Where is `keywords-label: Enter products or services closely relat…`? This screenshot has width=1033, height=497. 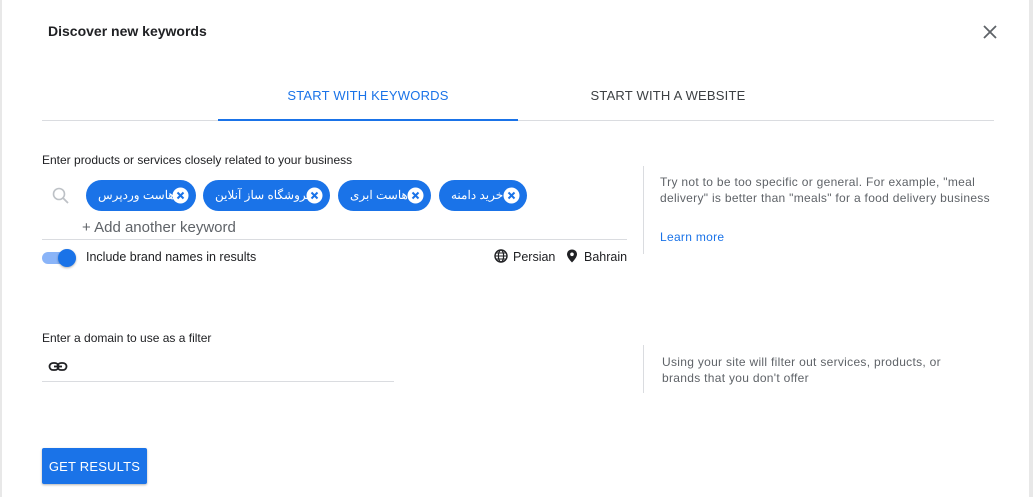 keywords-label: Enter products or services closely relat… is located at coordinates (197, 160).